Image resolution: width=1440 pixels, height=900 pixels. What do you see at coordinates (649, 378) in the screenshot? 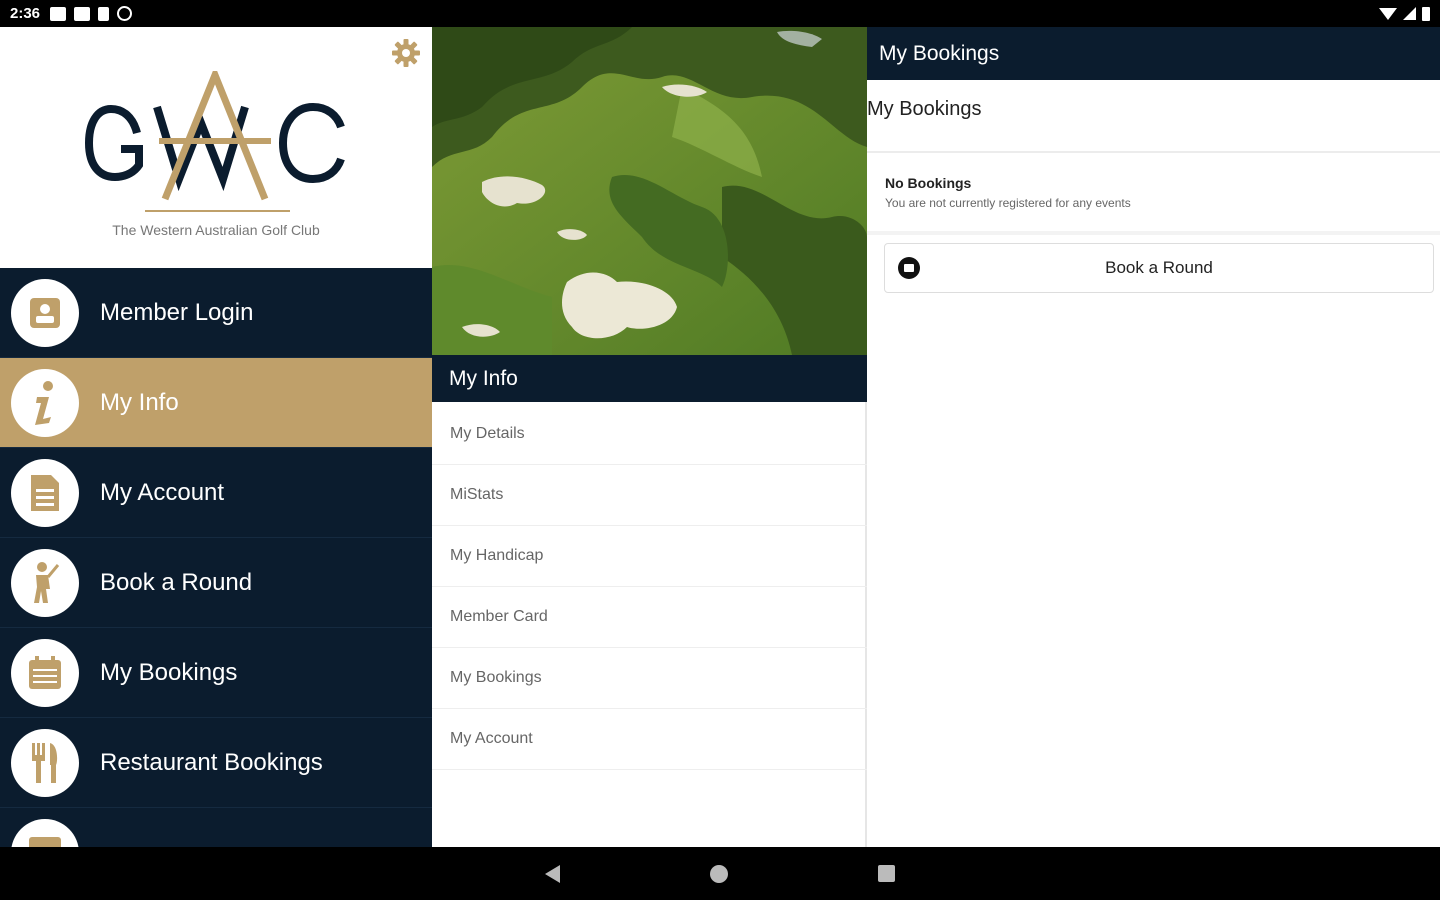
I see `my-info-title: My Info` at bounding box center [649, 378].